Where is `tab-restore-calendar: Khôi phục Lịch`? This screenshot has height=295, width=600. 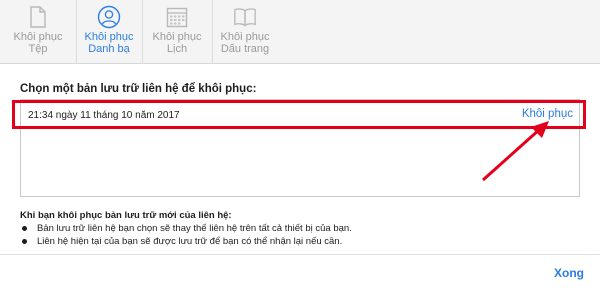
tab-restore-calendar: Khôi phục Lịch is located at coordinates (177, 32).